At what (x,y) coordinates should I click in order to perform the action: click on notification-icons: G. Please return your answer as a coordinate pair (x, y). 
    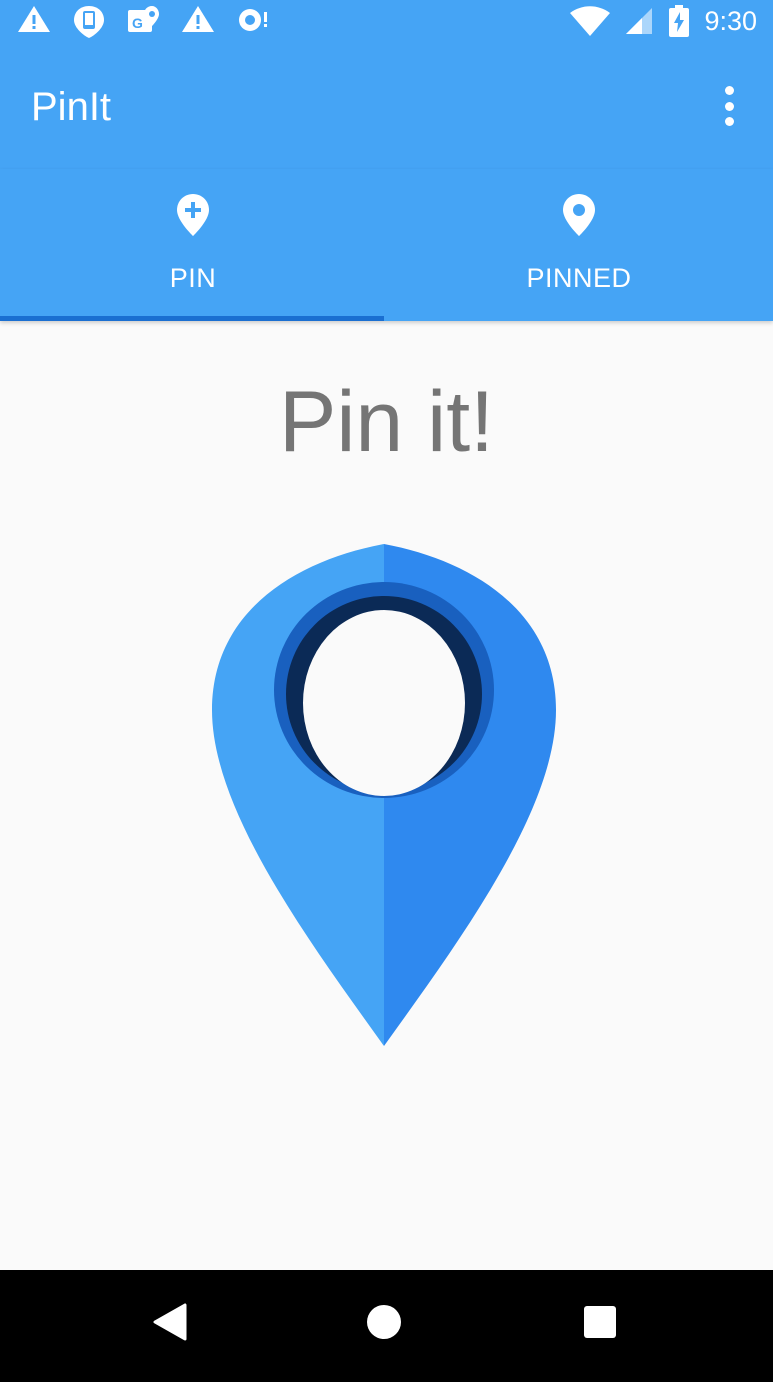
    Looking at the image, I should click on (143, 21).